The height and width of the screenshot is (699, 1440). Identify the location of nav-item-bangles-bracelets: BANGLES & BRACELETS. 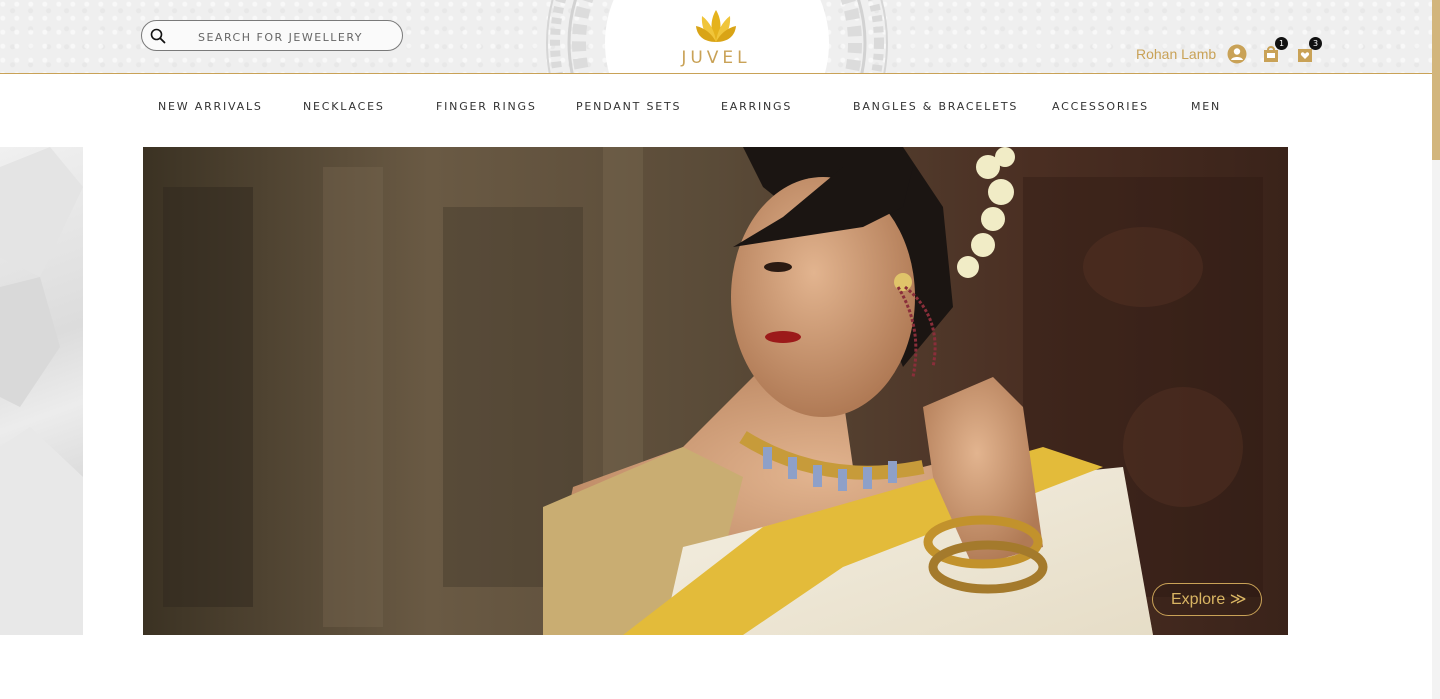
(935, 106).